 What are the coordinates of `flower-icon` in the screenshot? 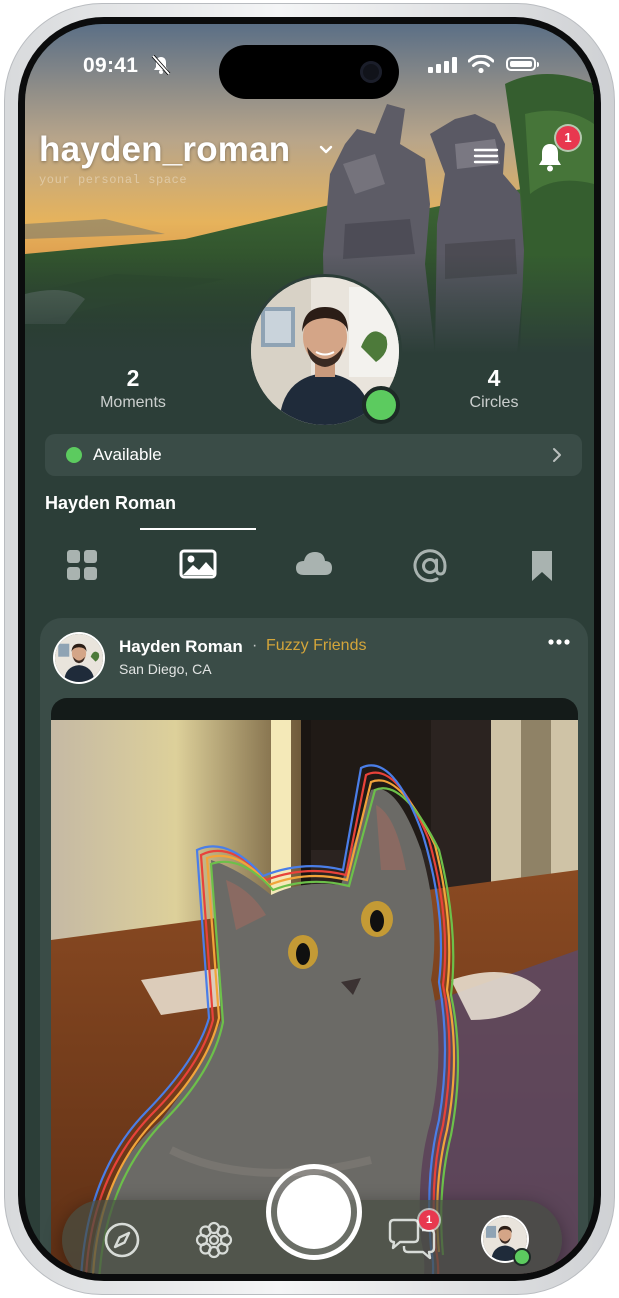 It's located at (214, 1240).